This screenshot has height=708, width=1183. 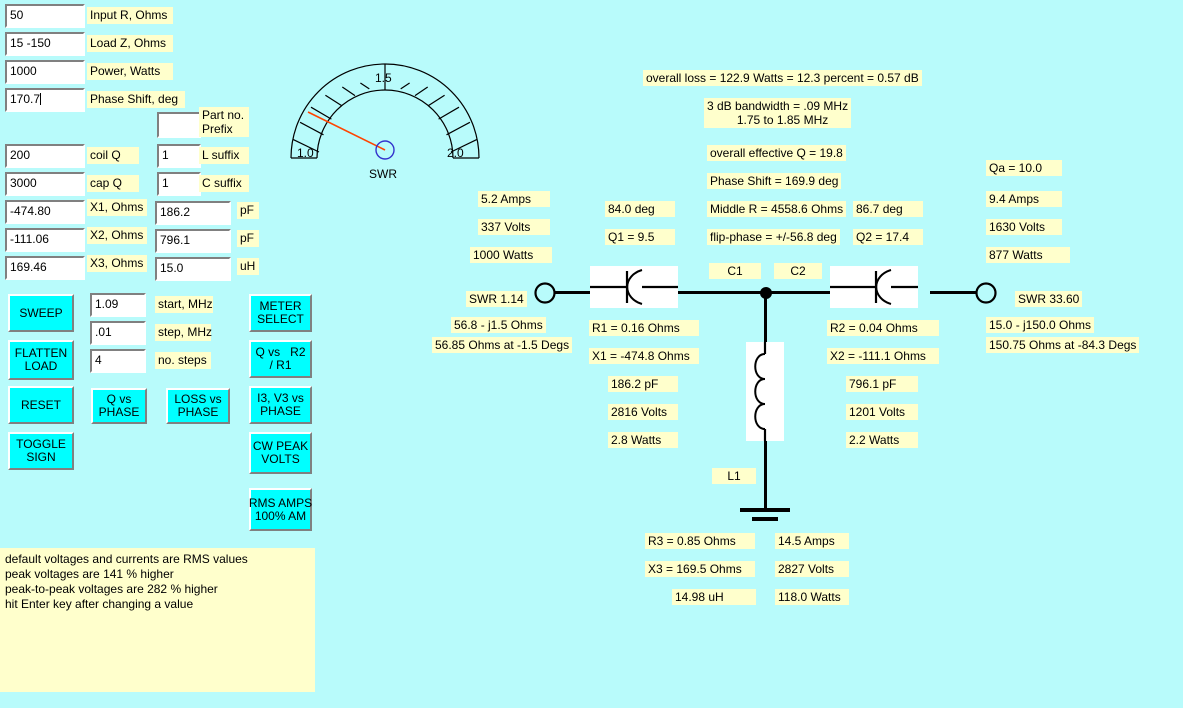 I want to click on load-qa-label: Qa = 10.0, so click(x=1024, y=168).